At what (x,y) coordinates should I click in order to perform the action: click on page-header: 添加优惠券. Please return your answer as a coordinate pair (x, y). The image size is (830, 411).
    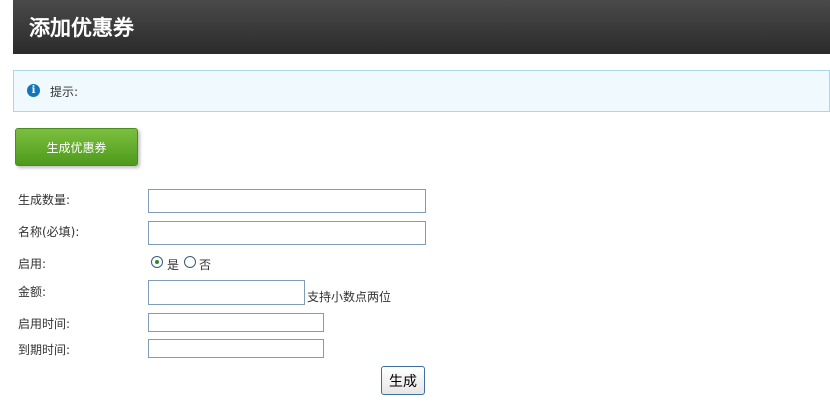
    Looking at the image, I should click on (421, 27).